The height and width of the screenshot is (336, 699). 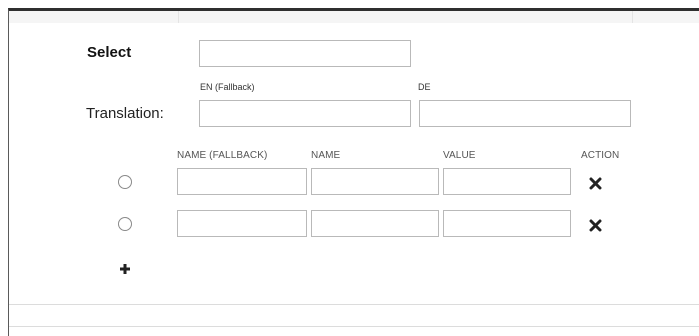 What do you see at coordinates (125, 182) in the screenshot?
I see `row-1-radio` at bounding box center [125, 182].